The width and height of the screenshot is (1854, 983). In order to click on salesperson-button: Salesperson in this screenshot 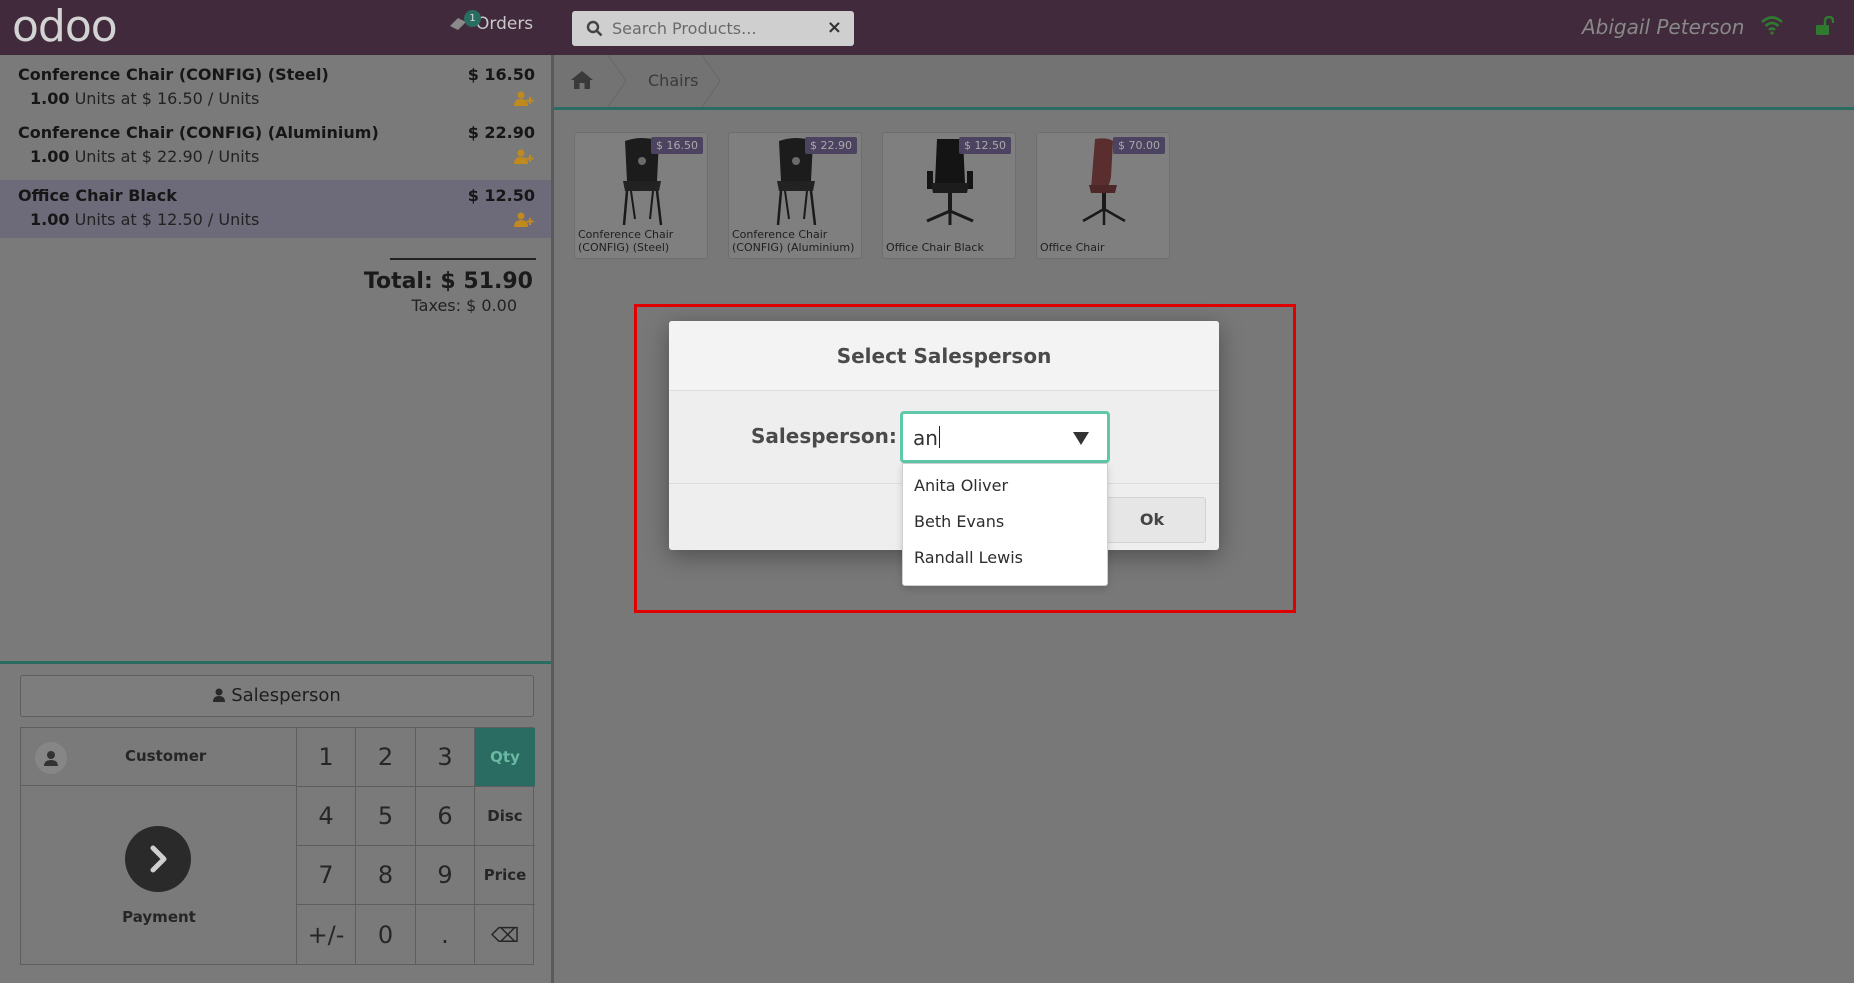, I will do `click(277, 696)`.